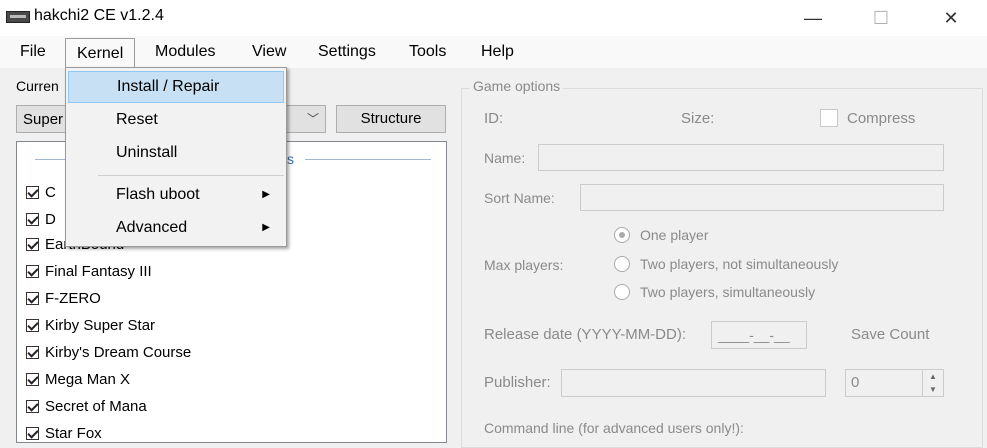 The width and height of the screenshot is (987, 448). Describe the element at coordinates (728, 292) in the screenshot. I see `two-players-sim-label: Two players, simultaneously` at that location.